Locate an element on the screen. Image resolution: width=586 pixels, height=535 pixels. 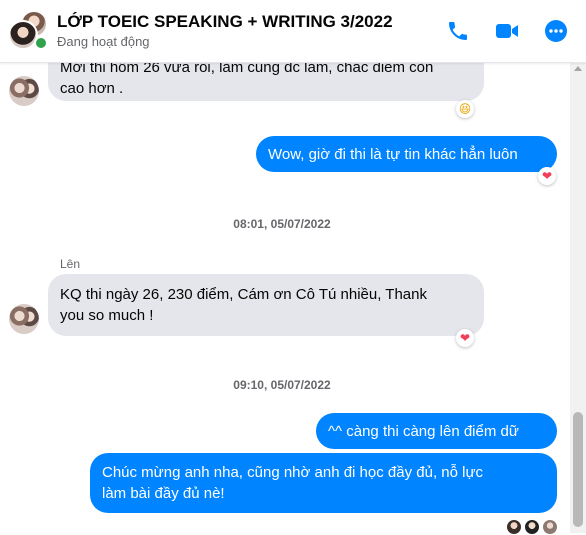
laugh-reaction-icon: 😆 is located at coordinates (465, 109).